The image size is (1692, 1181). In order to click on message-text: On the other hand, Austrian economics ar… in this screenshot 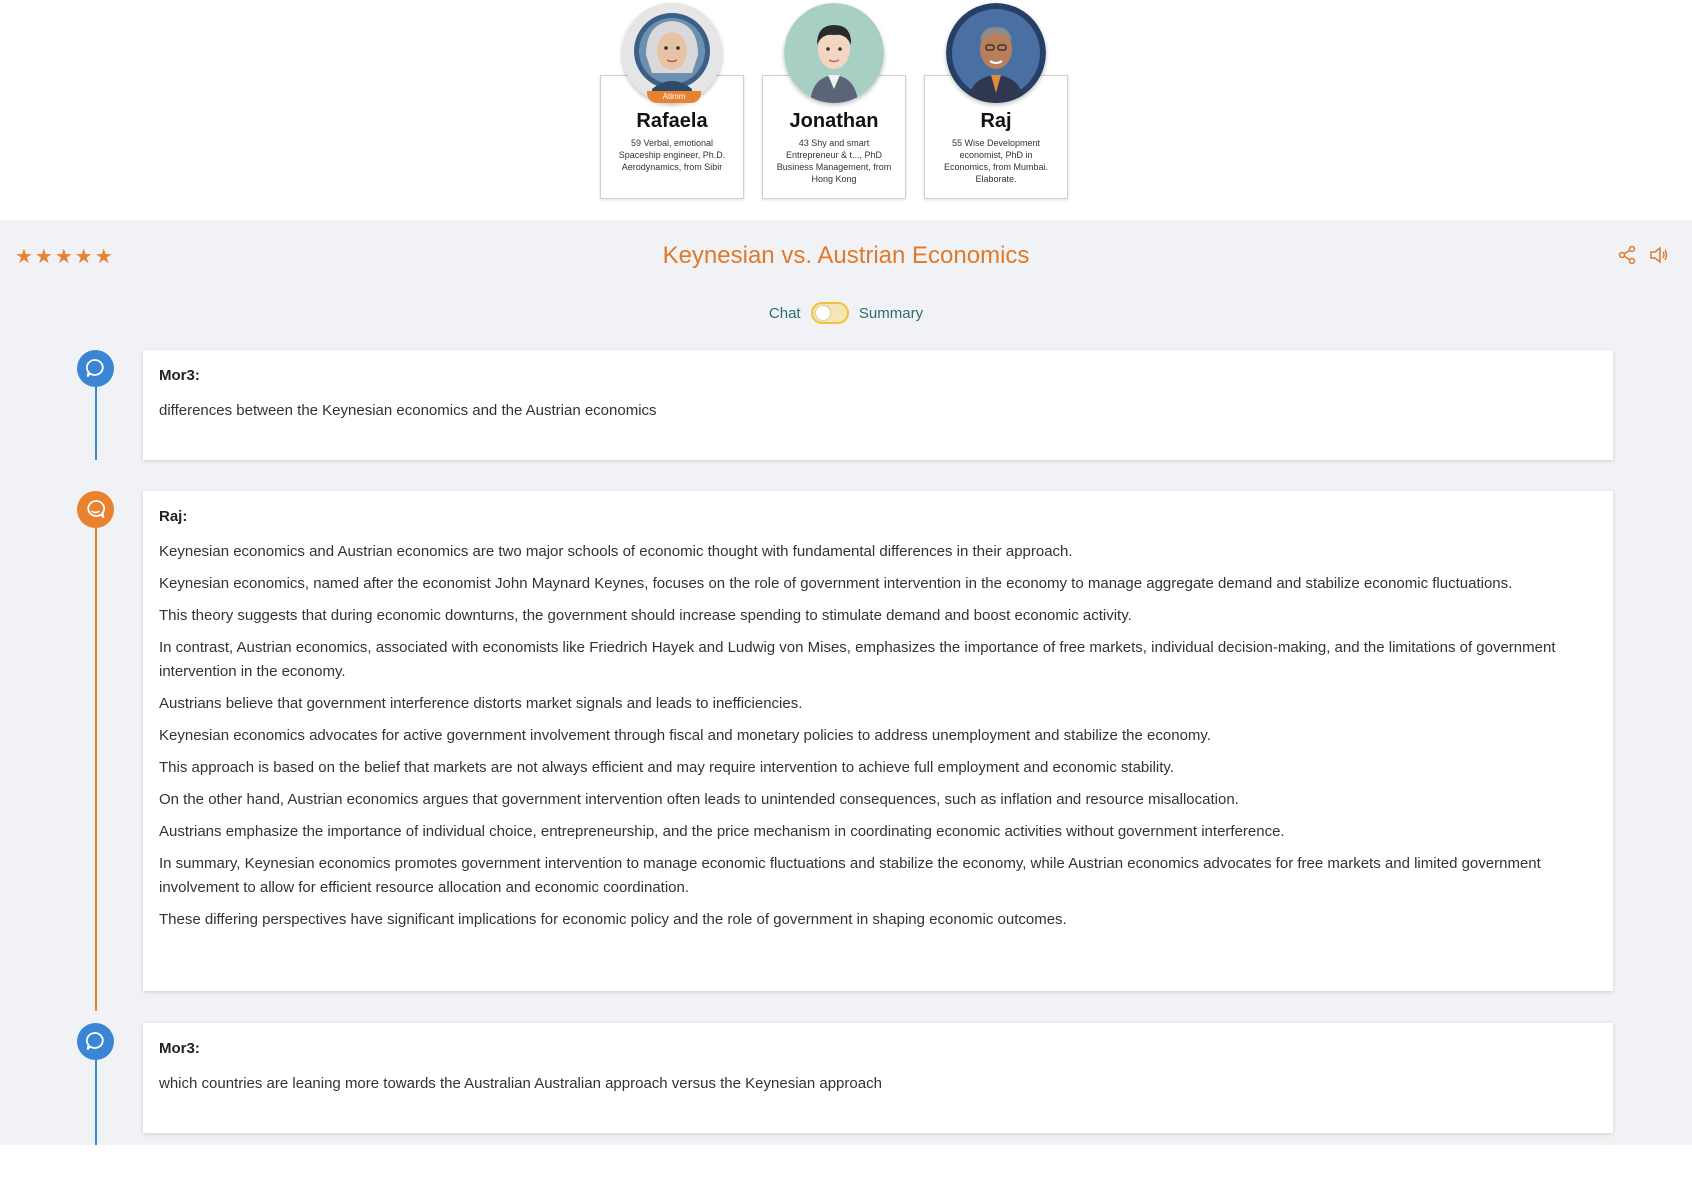, I will do `click(699, 799)`.